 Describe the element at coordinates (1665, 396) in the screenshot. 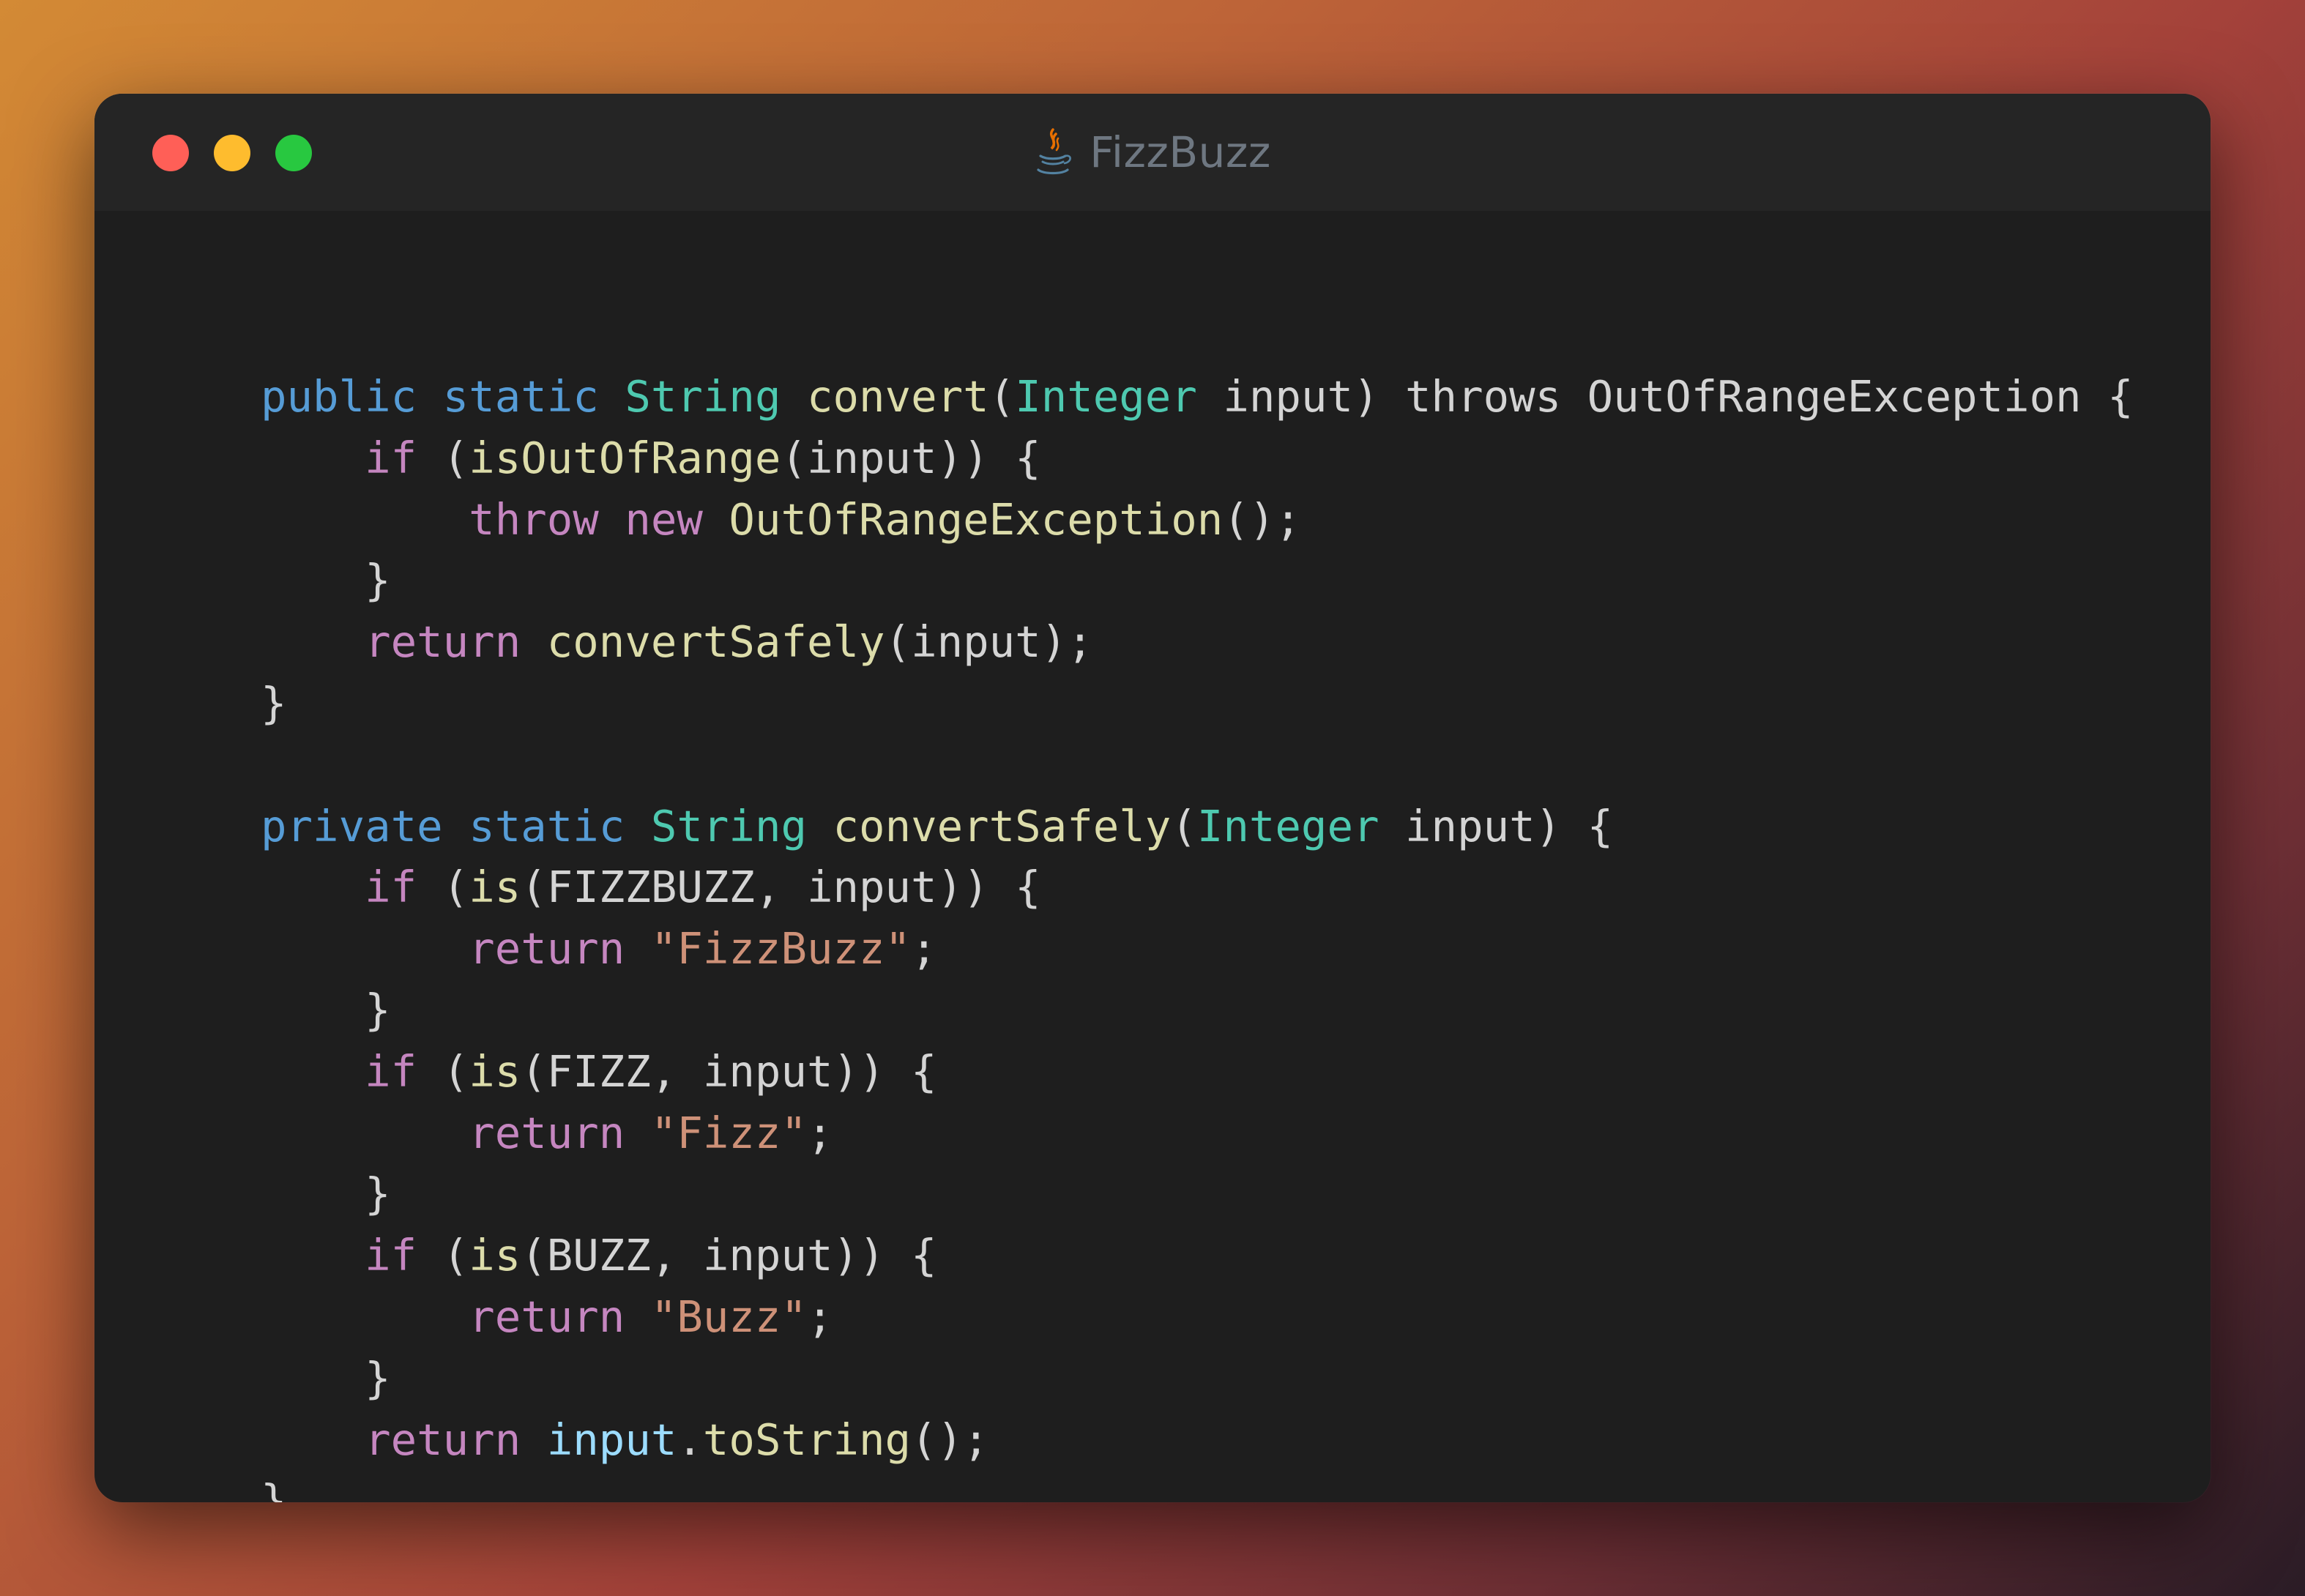

I see `code-token-plain: input) throws OutOfRangeException {` at that location.